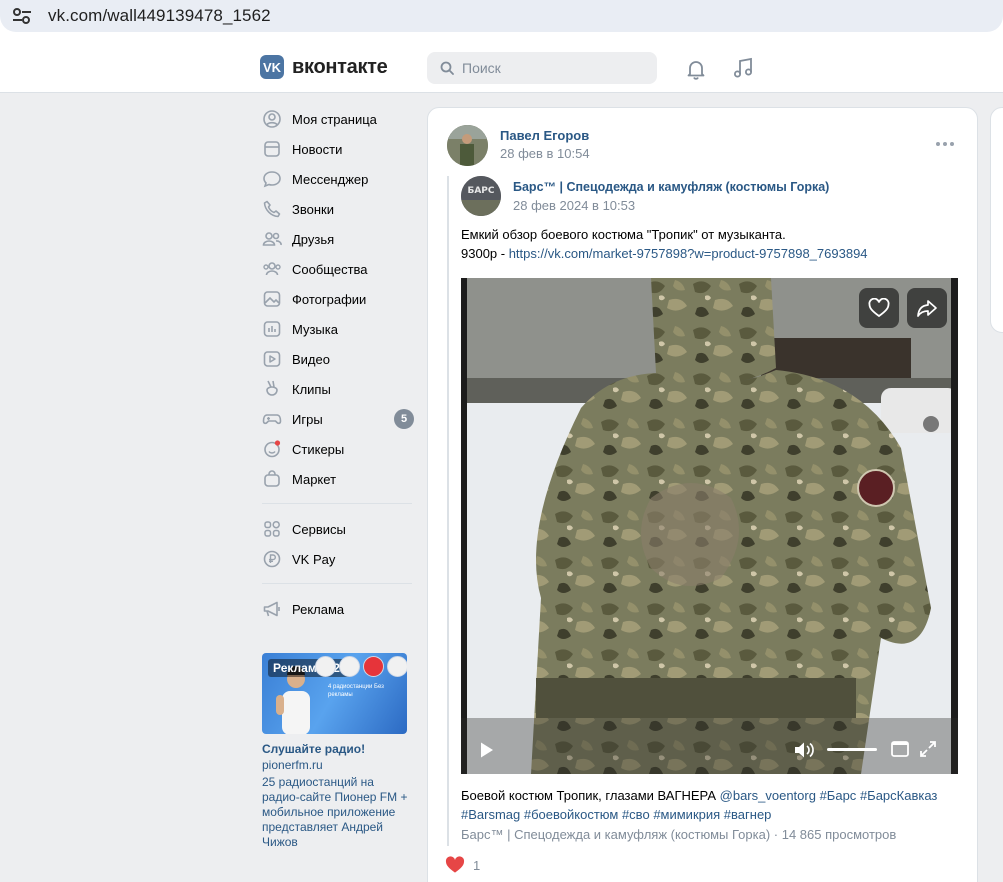 This screenshot has width=1003, height=882. I want to click on music-icon, so click(743, 68).